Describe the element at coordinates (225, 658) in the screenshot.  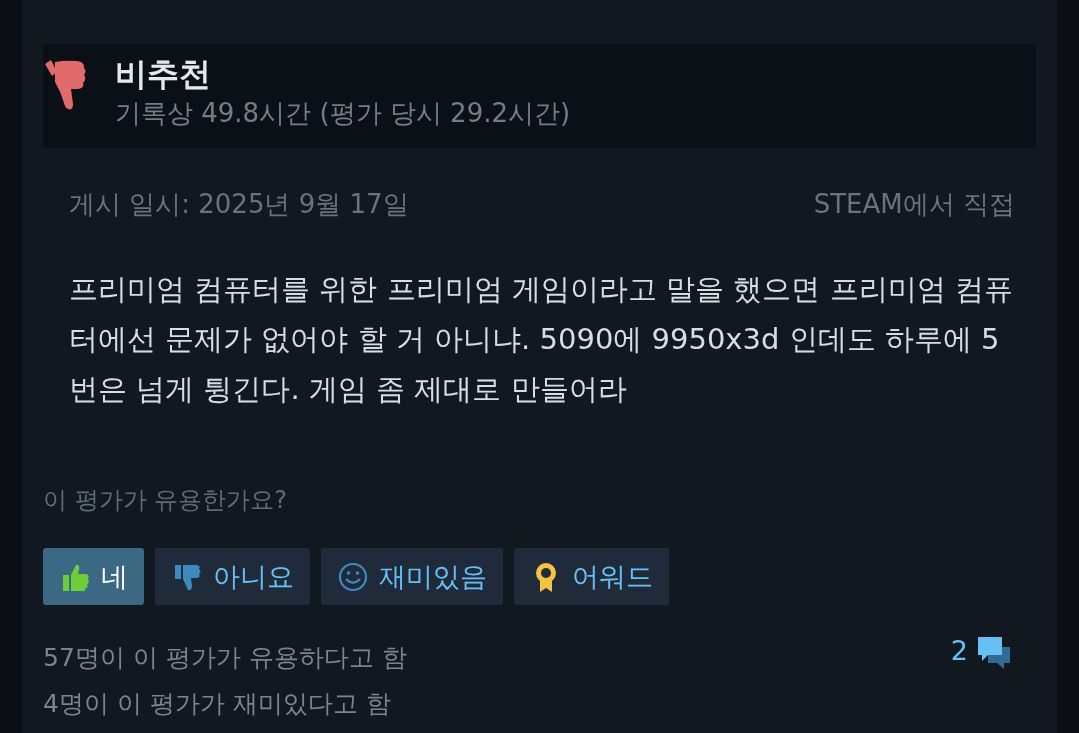
I see `vote-count-text: 57명이 이 평가가 유용하다고 함` at that location.